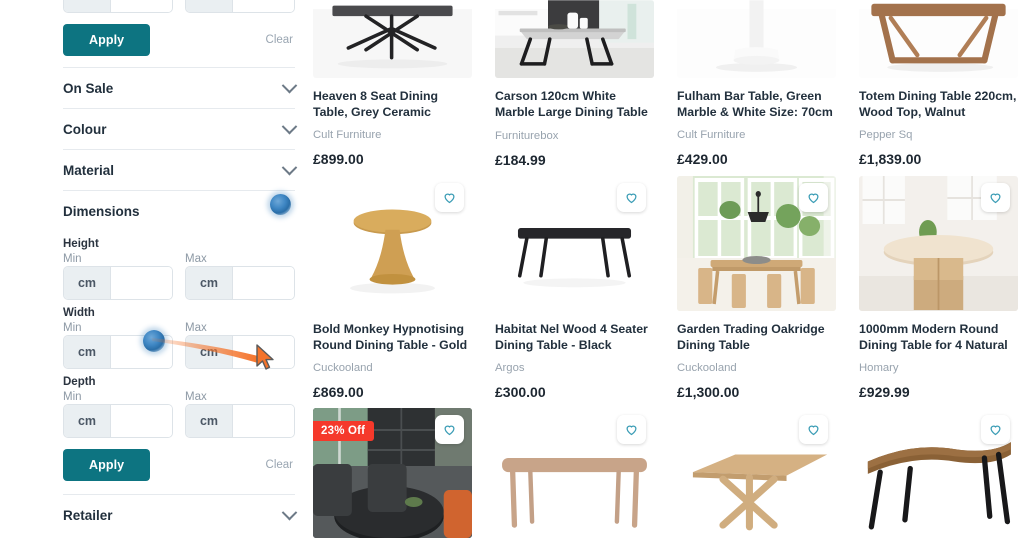 Image resolution: width=1024 pixels, height=540 pixels. What do you see at coordinates (141, 352) in the screenshot?
I see `width-min-input` at bounding box center [141, 352].